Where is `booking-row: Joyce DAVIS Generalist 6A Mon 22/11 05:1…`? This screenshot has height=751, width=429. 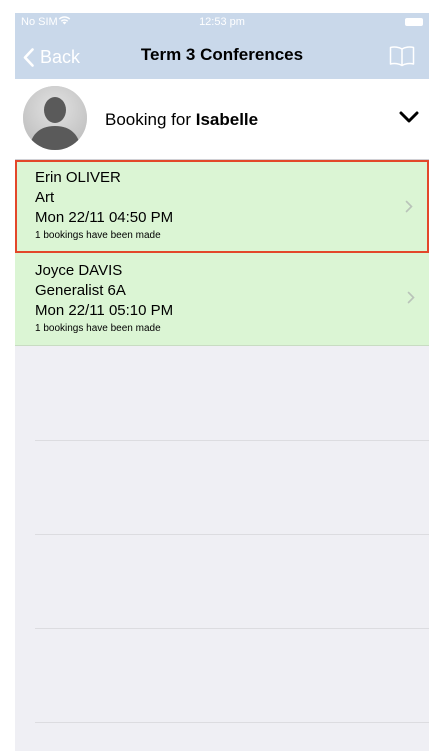
booking-row: Joyce DAVIS Generalist 6A Mon 22/11 05:1… is located at coordinates (222, 299).